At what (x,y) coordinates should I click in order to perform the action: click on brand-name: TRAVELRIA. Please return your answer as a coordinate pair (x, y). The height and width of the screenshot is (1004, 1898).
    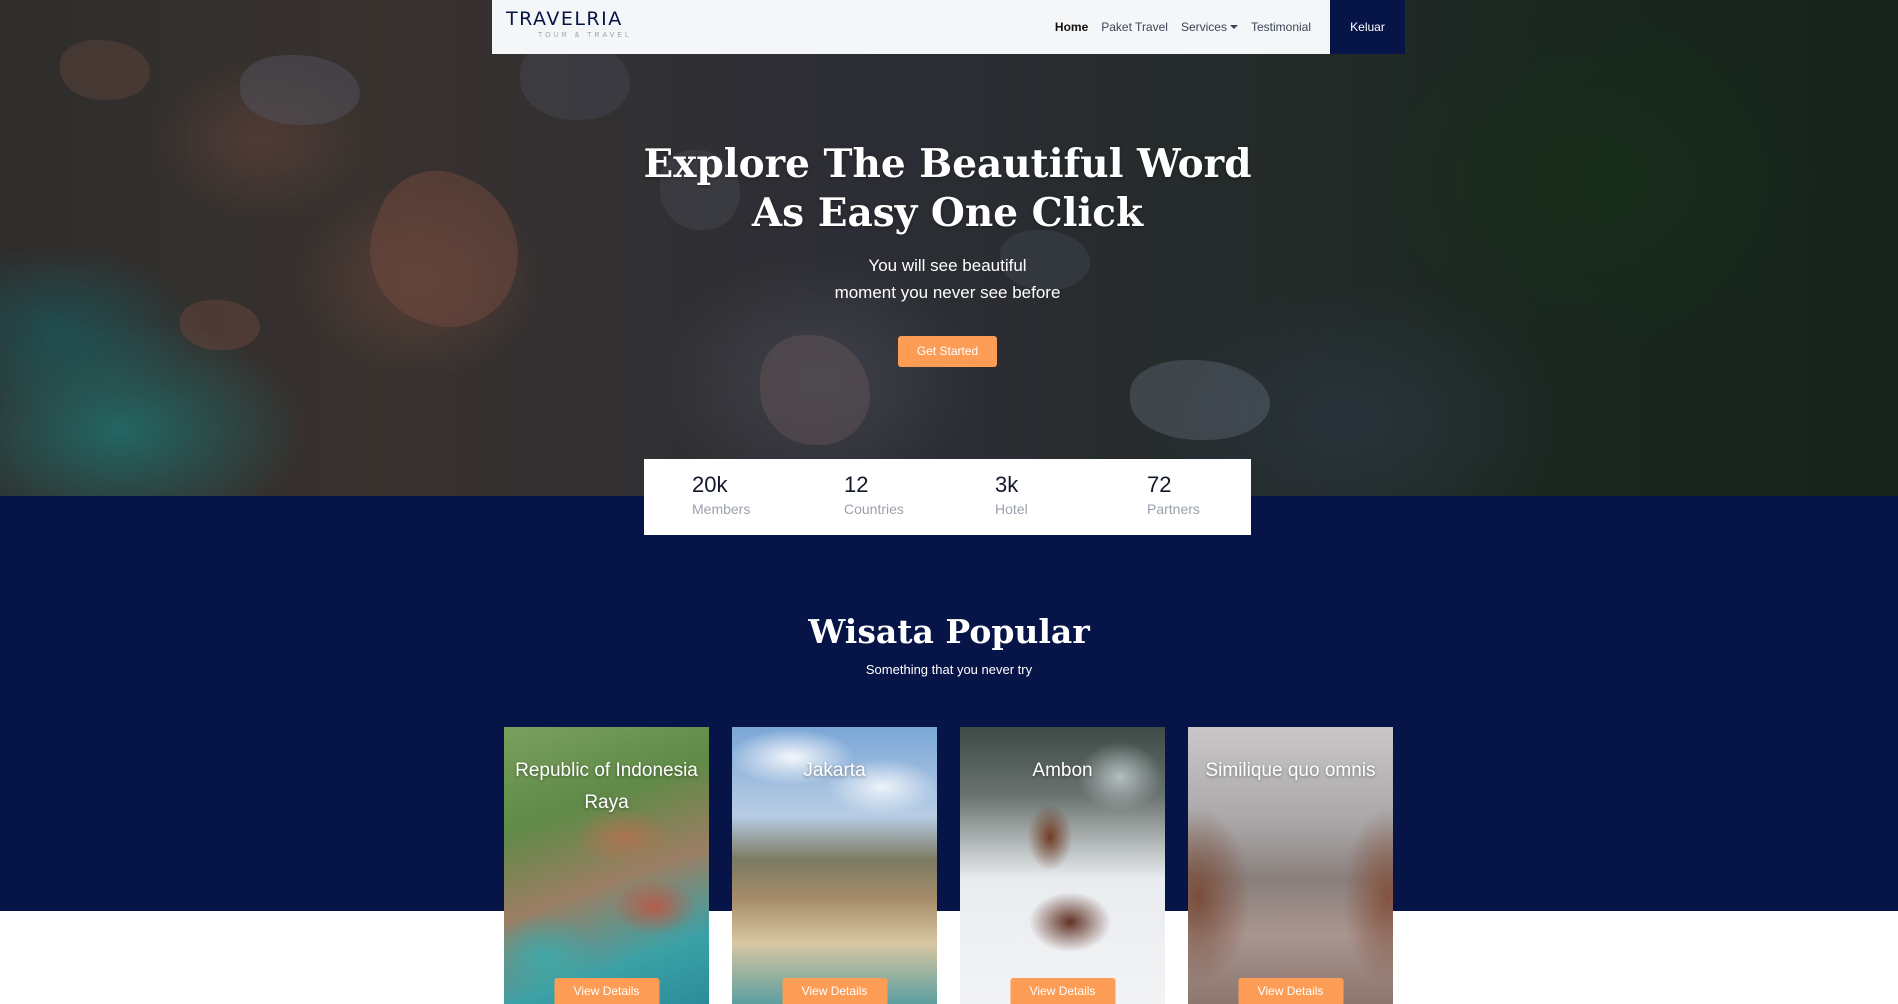
    Looking at the image, I should click on (564, 19).